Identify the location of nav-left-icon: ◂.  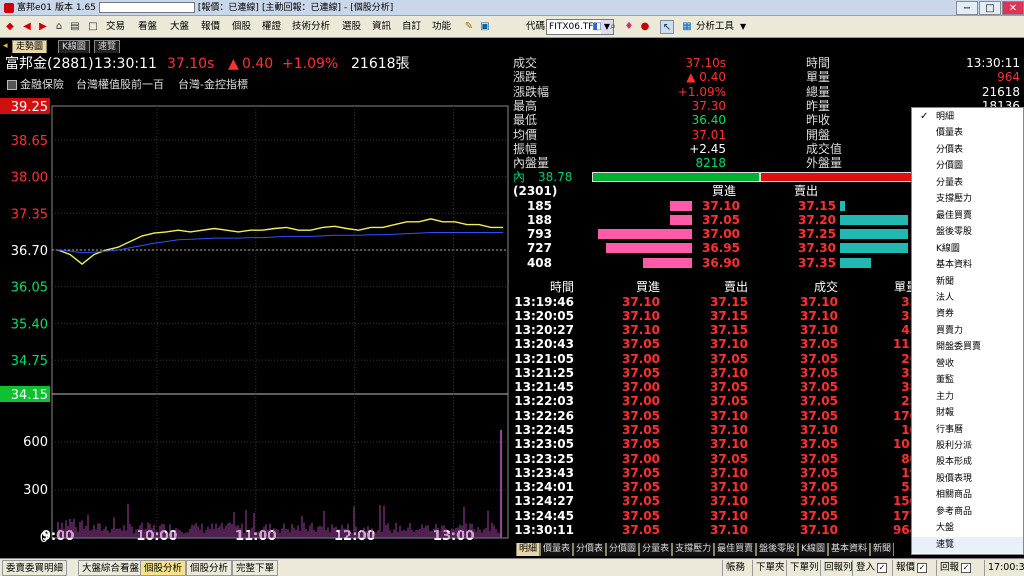
(5, 46).